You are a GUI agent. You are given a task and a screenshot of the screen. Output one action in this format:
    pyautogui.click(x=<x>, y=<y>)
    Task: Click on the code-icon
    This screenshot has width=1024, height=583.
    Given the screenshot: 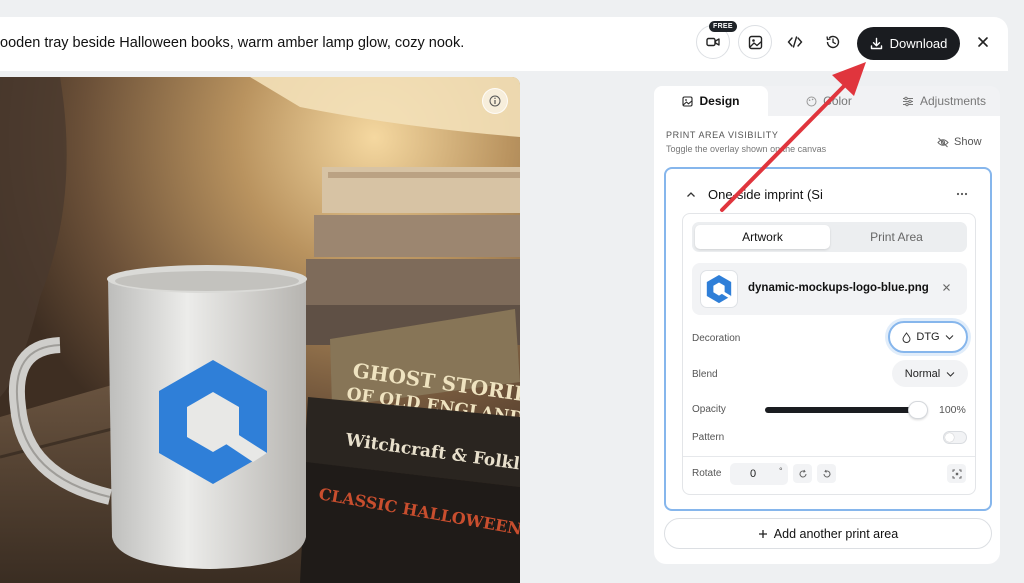 What is the action you would take?
    pyautogui.click(x=795, y=42)
    